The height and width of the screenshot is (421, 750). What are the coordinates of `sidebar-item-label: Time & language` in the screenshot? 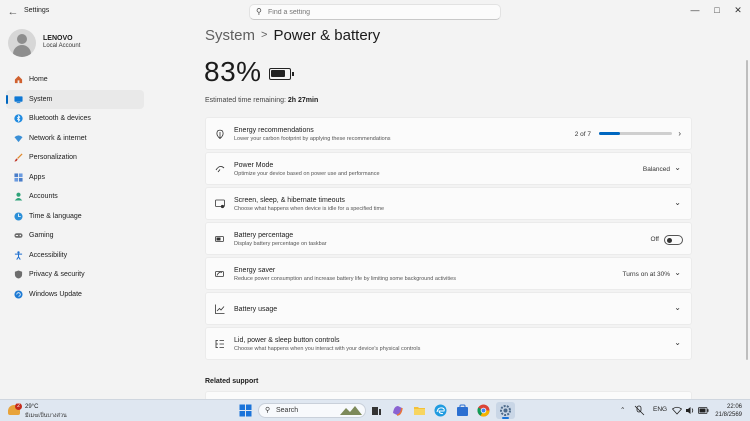 It's located at (55, 216).